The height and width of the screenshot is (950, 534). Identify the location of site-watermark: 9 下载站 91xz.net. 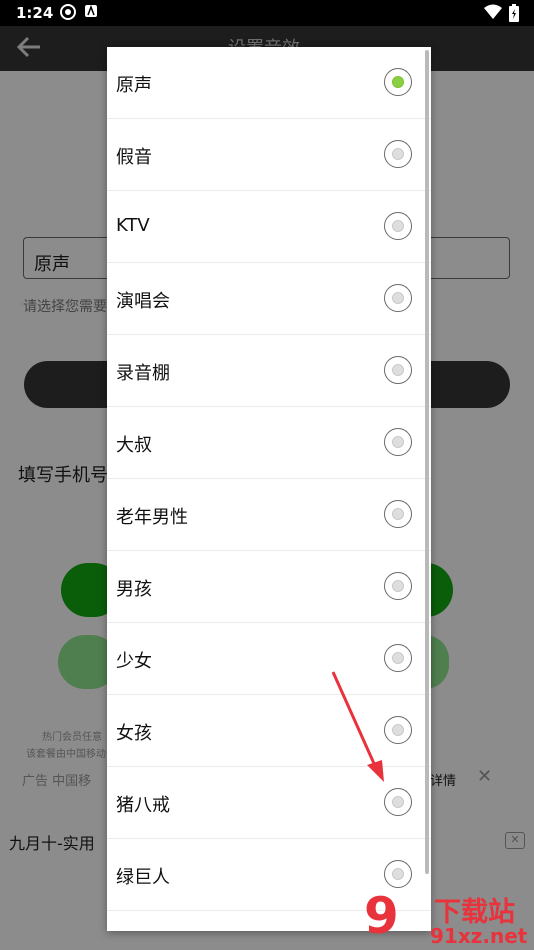
(449, 919).